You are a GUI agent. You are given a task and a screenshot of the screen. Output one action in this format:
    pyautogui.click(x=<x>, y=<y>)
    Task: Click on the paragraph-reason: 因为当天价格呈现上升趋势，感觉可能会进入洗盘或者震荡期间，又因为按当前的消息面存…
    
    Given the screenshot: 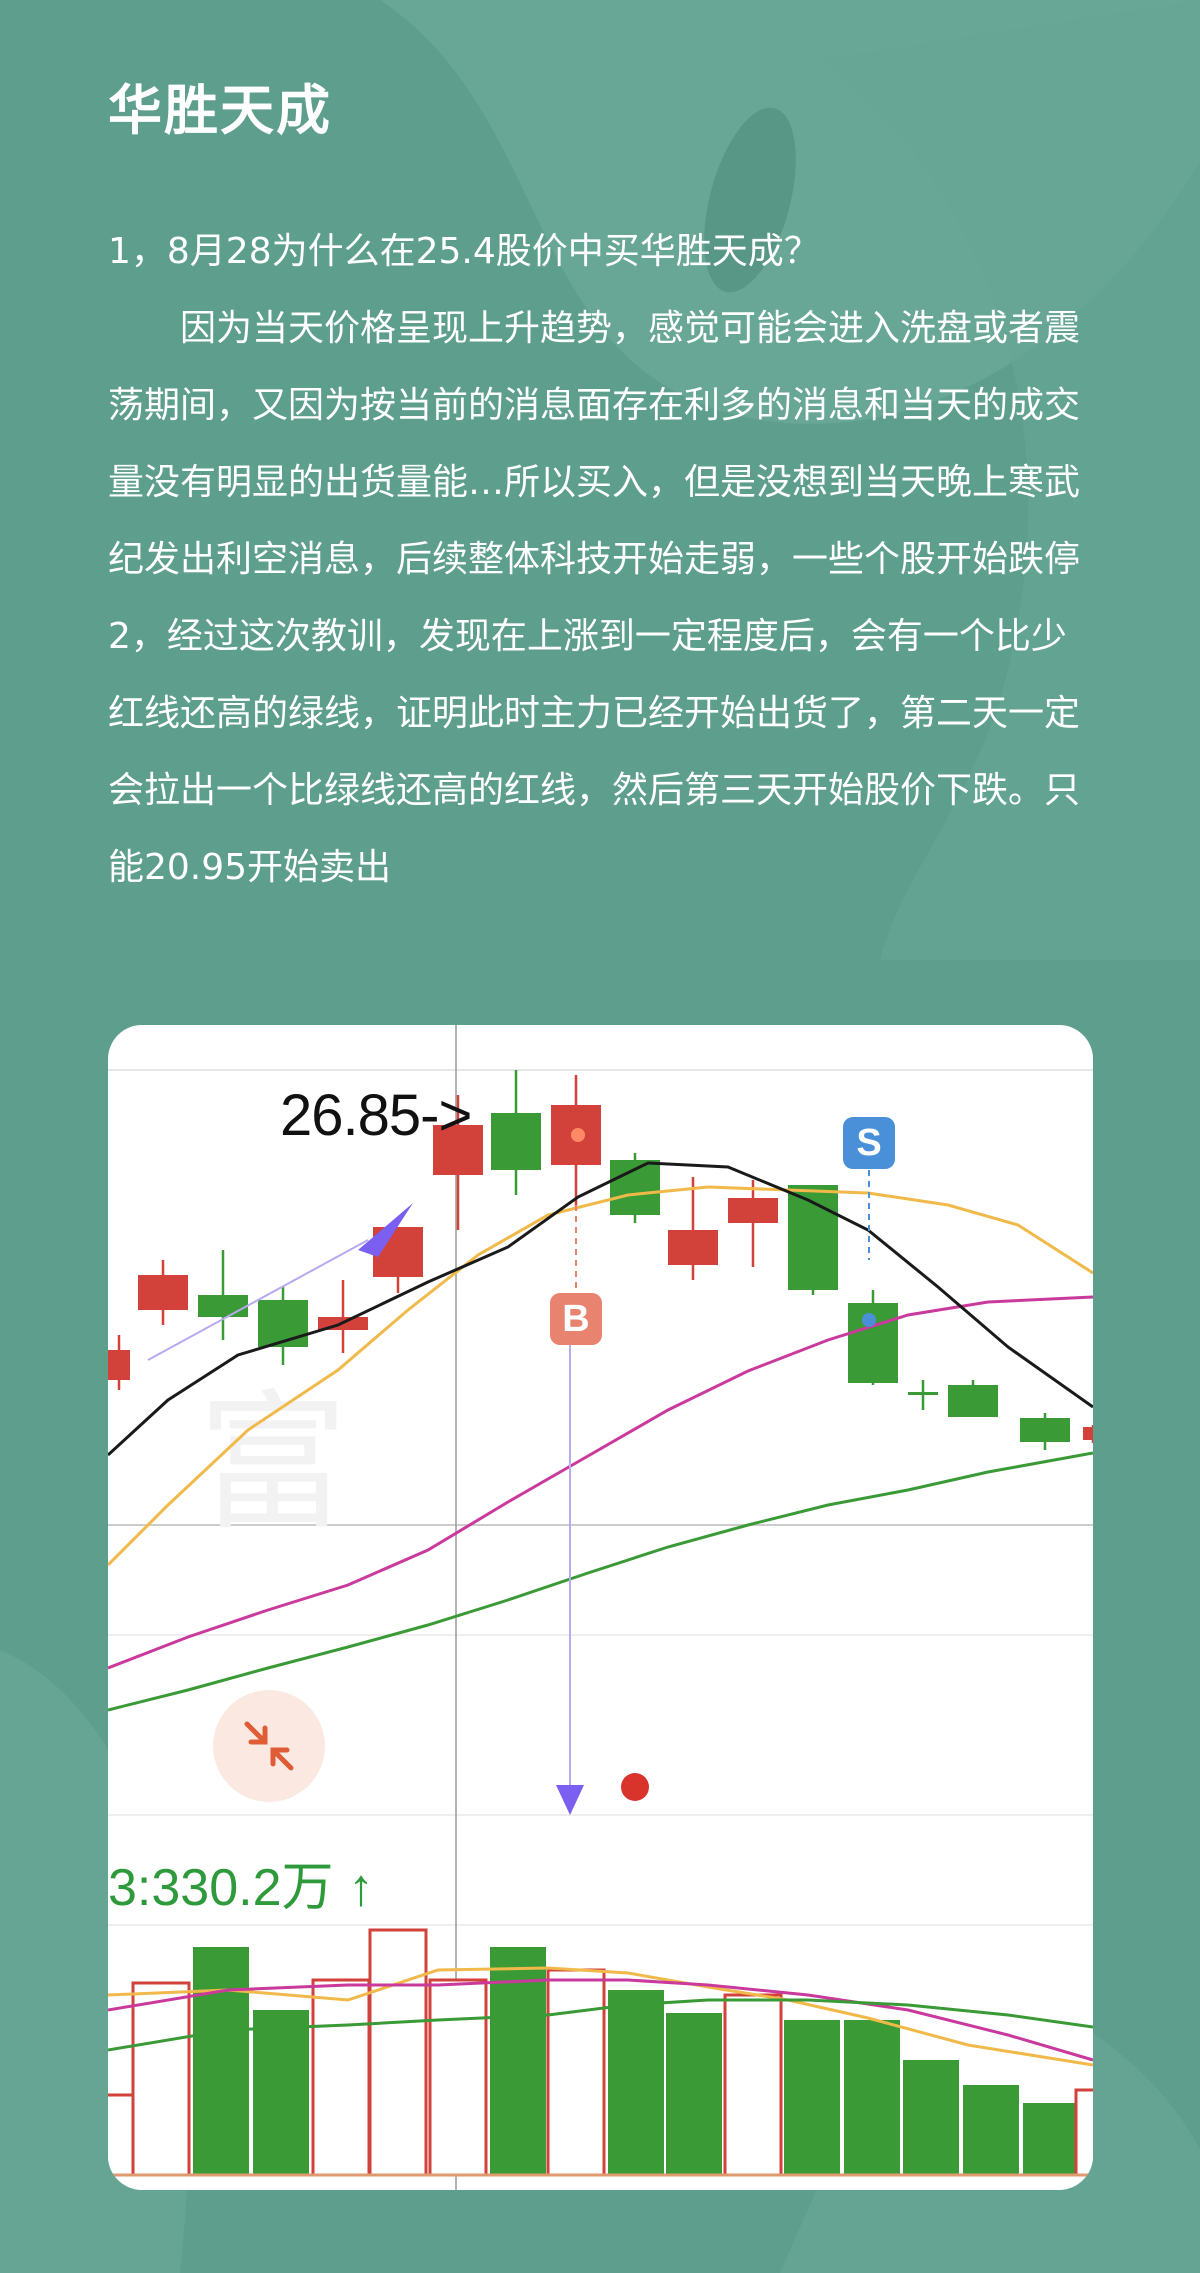 What is the action you would take?
    pyautogui.click(x=594, y=444)
    